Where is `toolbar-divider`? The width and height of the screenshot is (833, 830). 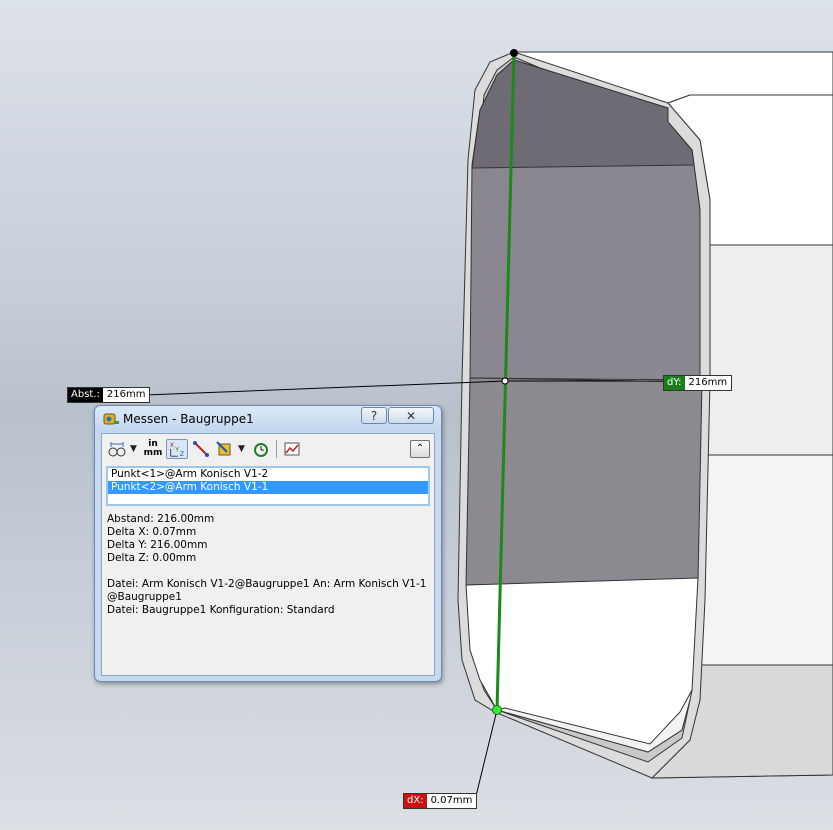
toolbar-divider is located at coordinates (276, 449).